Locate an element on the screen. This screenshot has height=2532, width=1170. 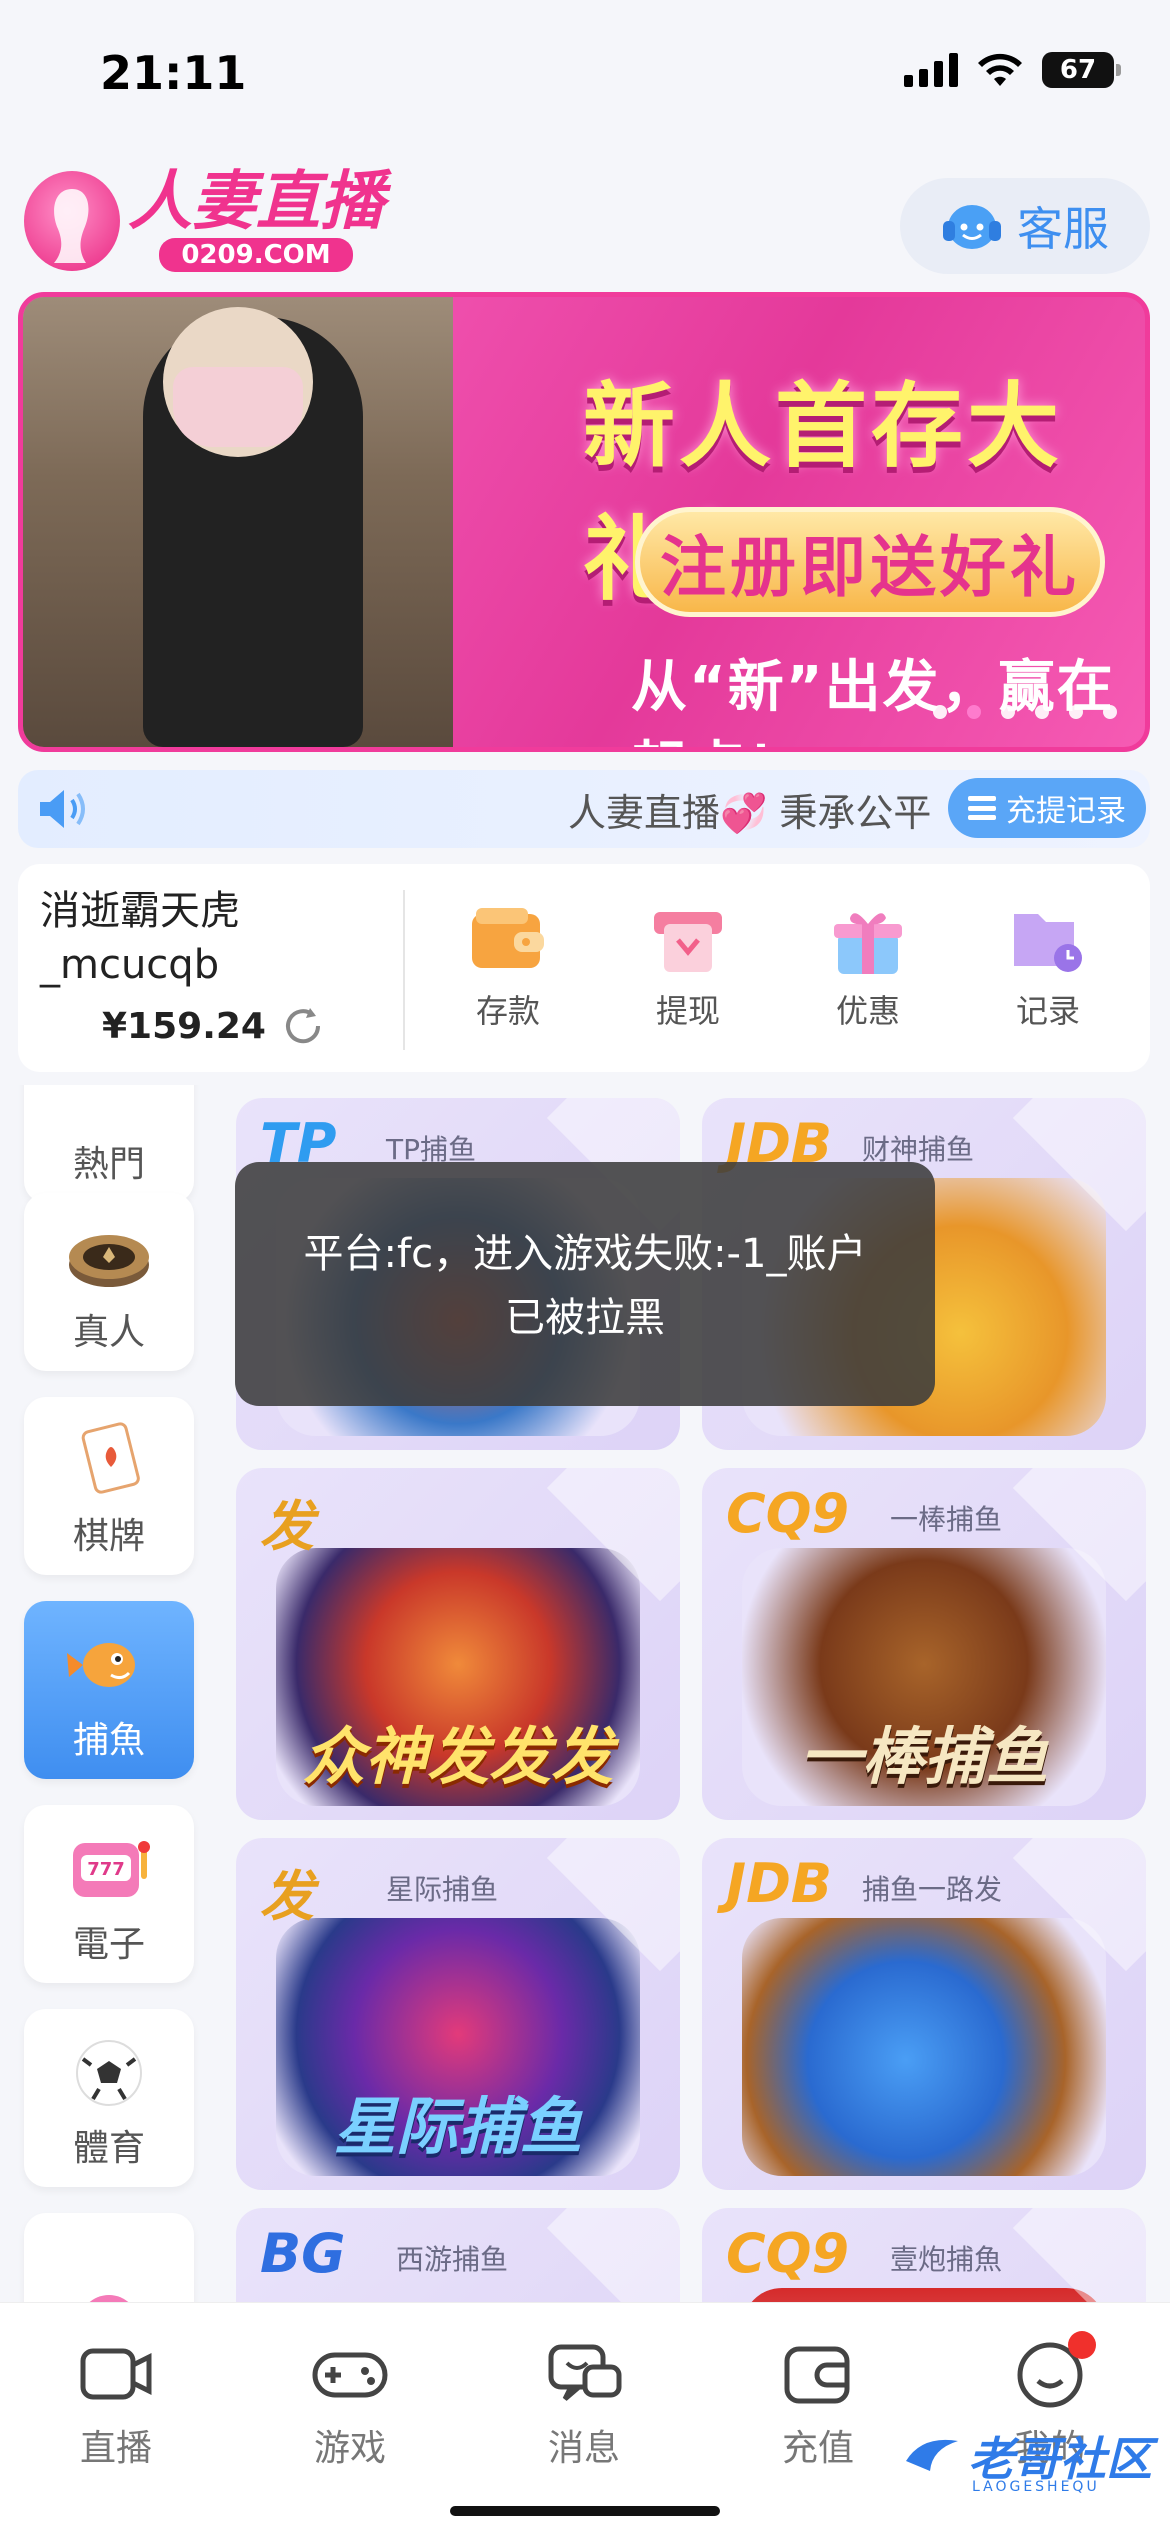
app-logo: 人妻直播 0209.COM is located at coordinates (204, 221).